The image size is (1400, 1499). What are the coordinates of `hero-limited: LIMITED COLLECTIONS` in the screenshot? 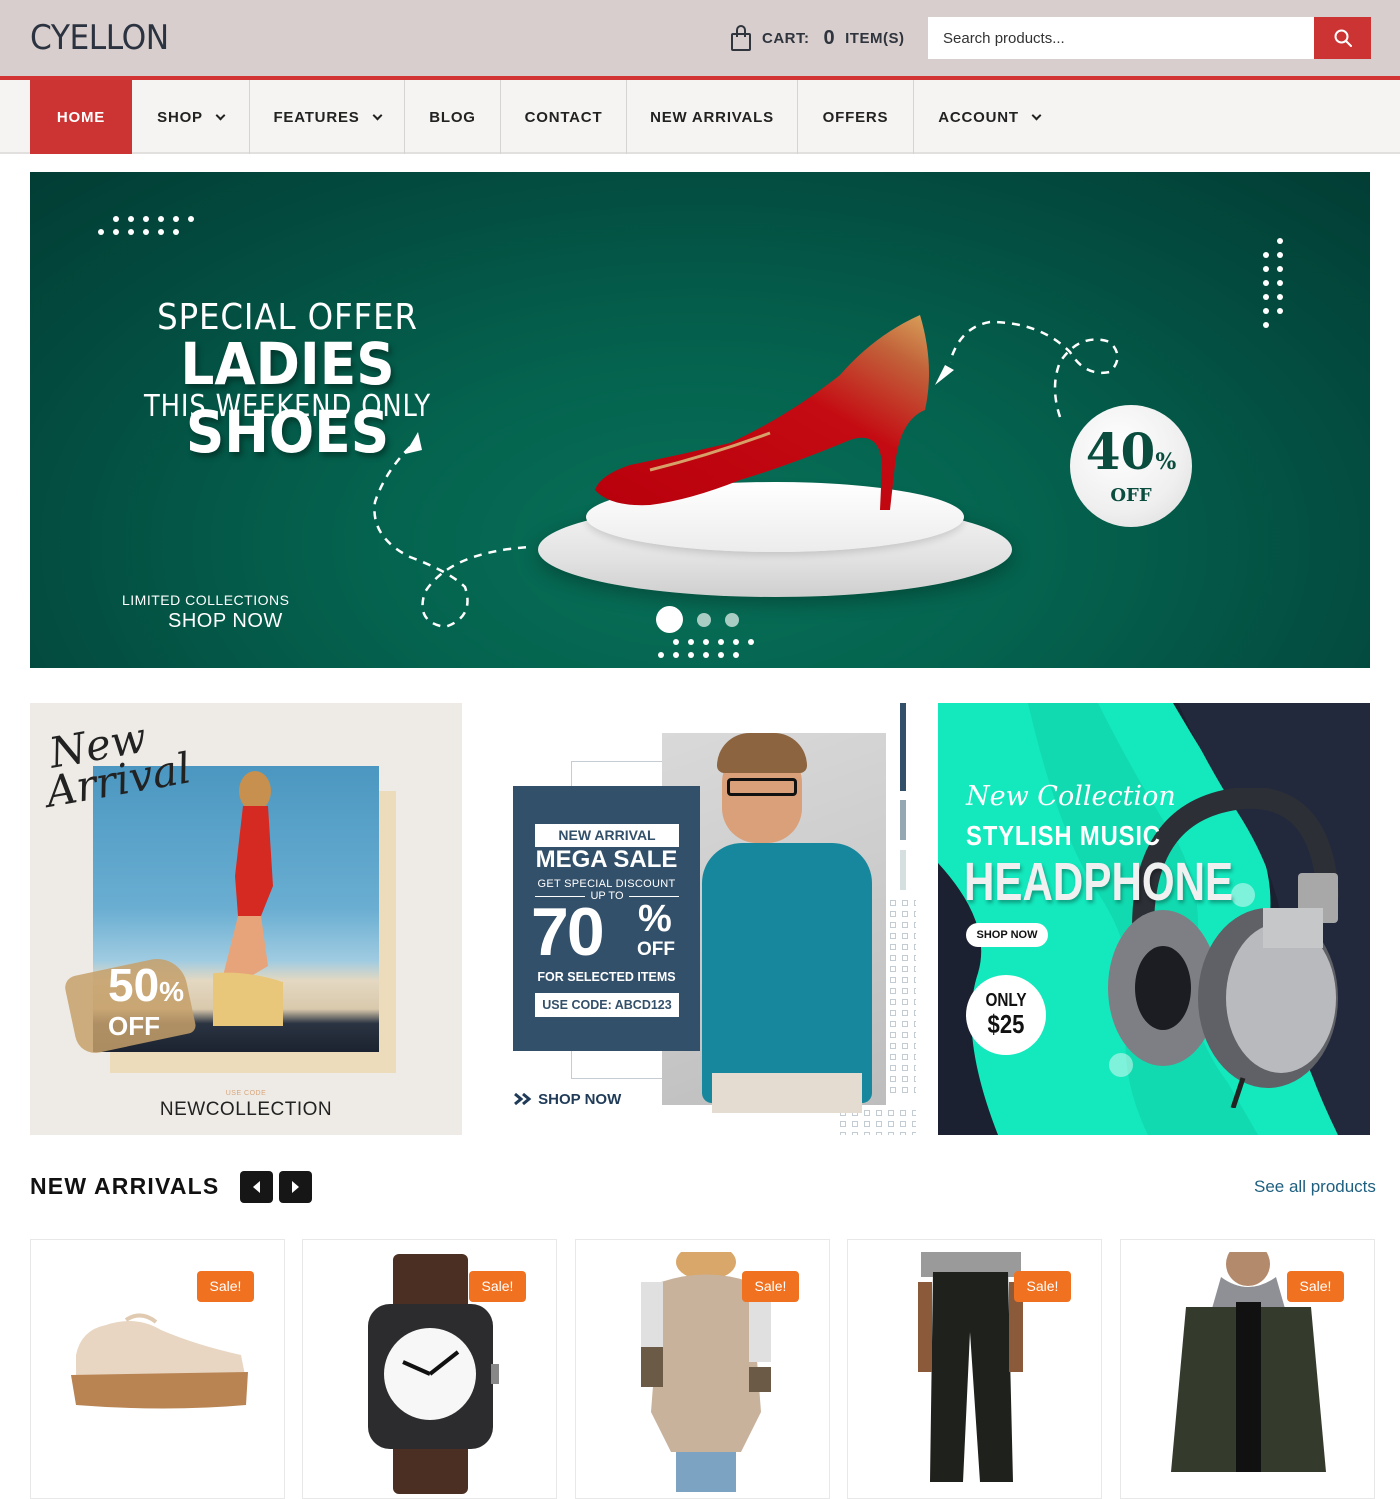 It's located at (206, 600).